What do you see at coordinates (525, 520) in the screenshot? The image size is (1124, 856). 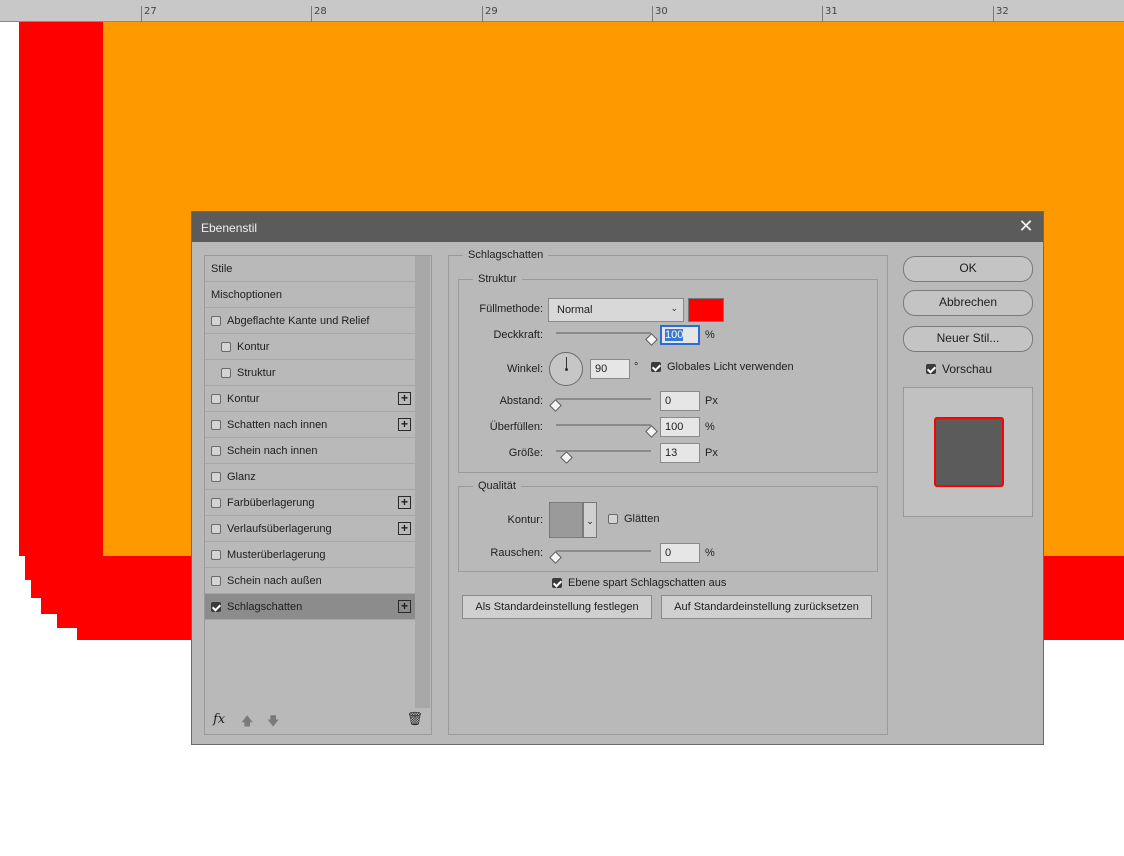 I see `contour-label: Kontur:` at bounding box center [525, 520].